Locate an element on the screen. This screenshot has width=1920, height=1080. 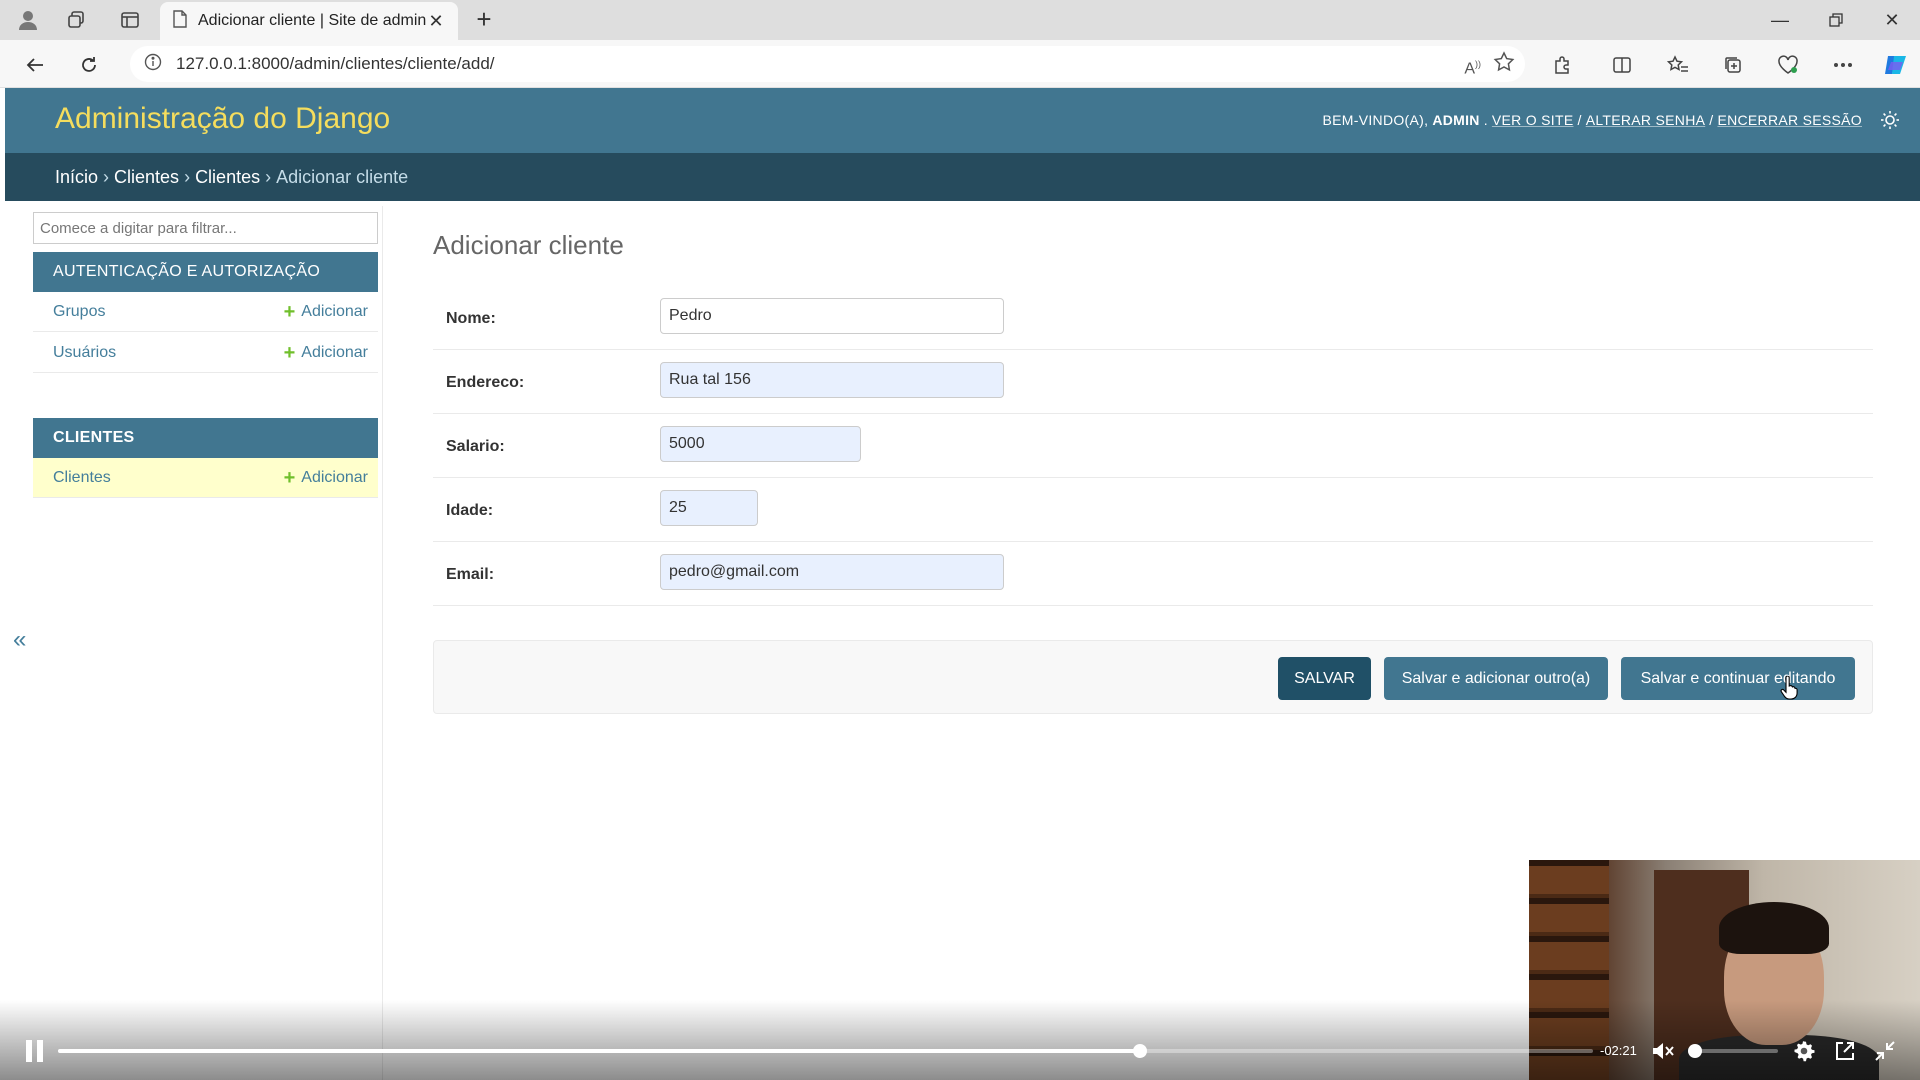
salario-label: Salario: is located at coordinates (475, 446).